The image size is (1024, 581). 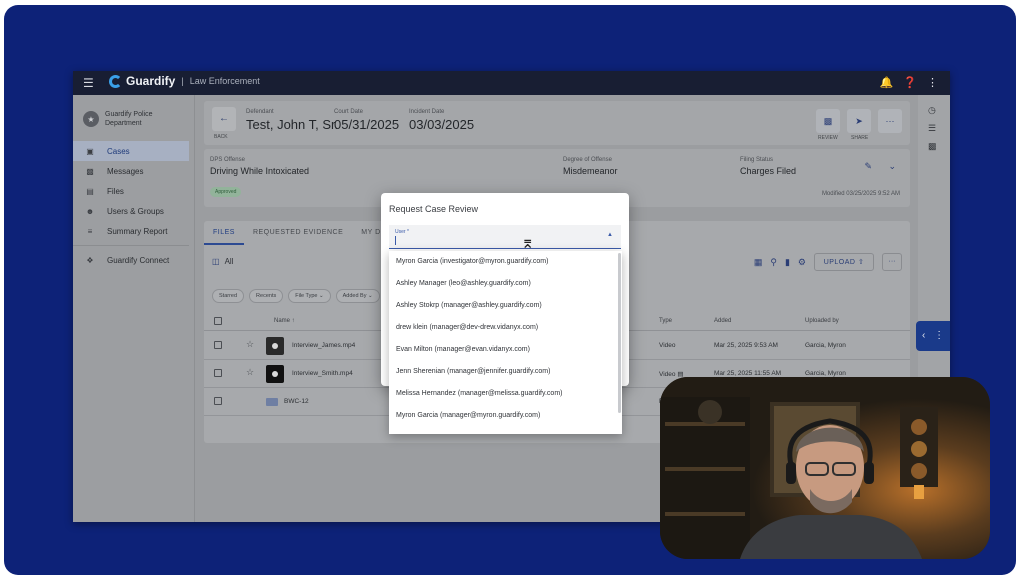 What do you see at coordinates (284, 321) in the screenshot?
I see `column-name: Name ↑` at bounding box center [284, 321].